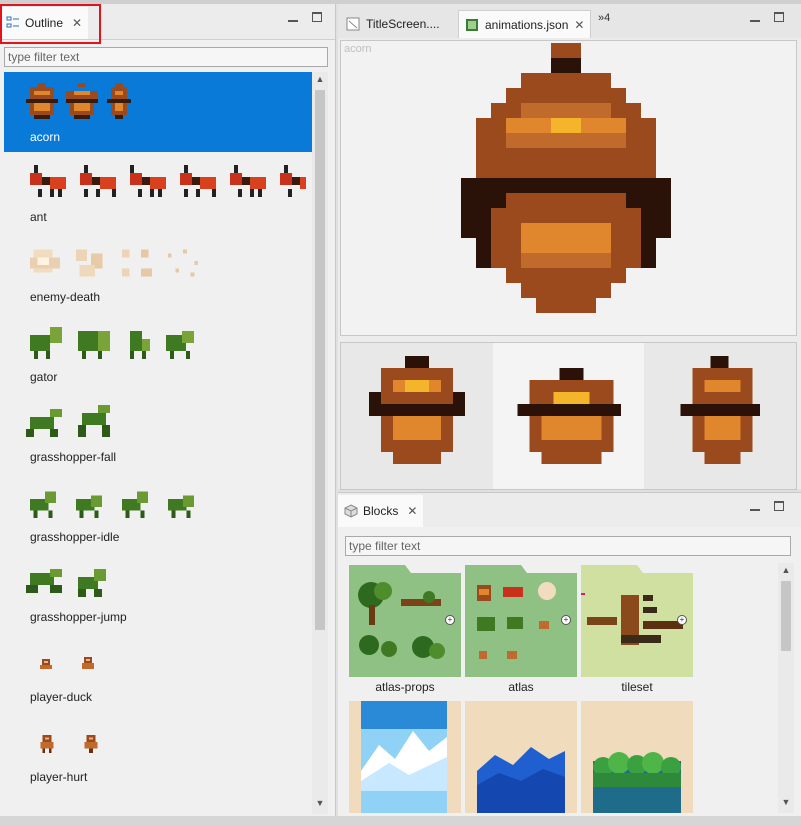 The height and width of the screenshot is (826, 801). Describe the element at coordinates (158, 512) in the screenshot. I see `list-item-grasshopper-idle: grasshopper-idle` at that location.